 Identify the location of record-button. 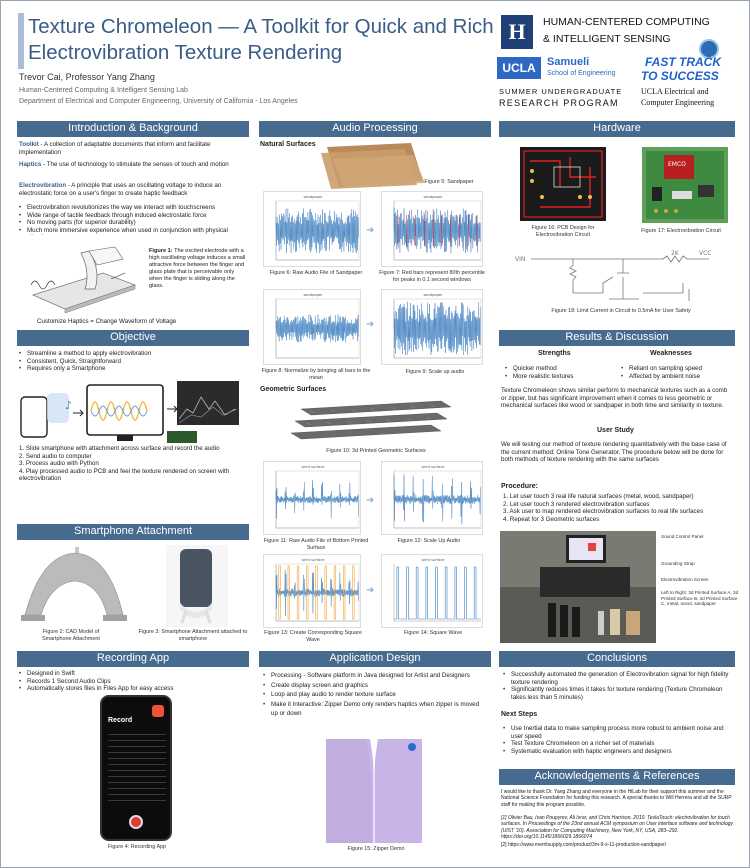
(136, 822).